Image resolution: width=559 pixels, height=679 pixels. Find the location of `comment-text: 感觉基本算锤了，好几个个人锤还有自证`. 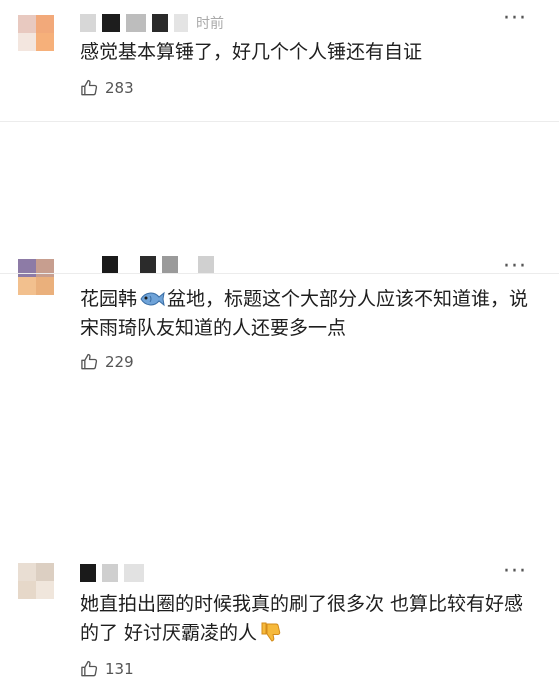

comment-text: 感觉基本算锤了，好几个个人锤还有自证 is located at coordinates (251, 52).